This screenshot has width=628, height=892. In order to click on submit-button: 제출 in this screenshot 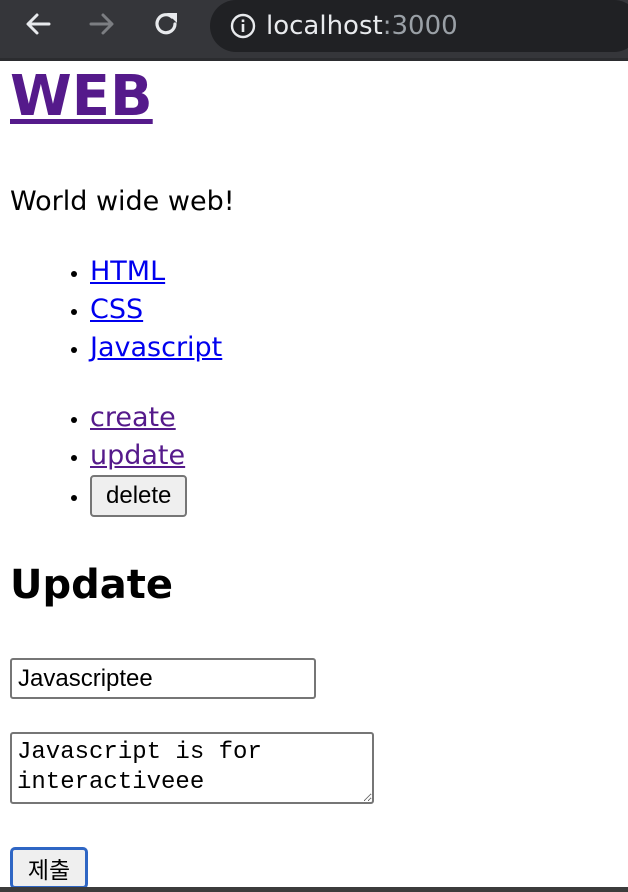, I will do `click(49, 868)`.